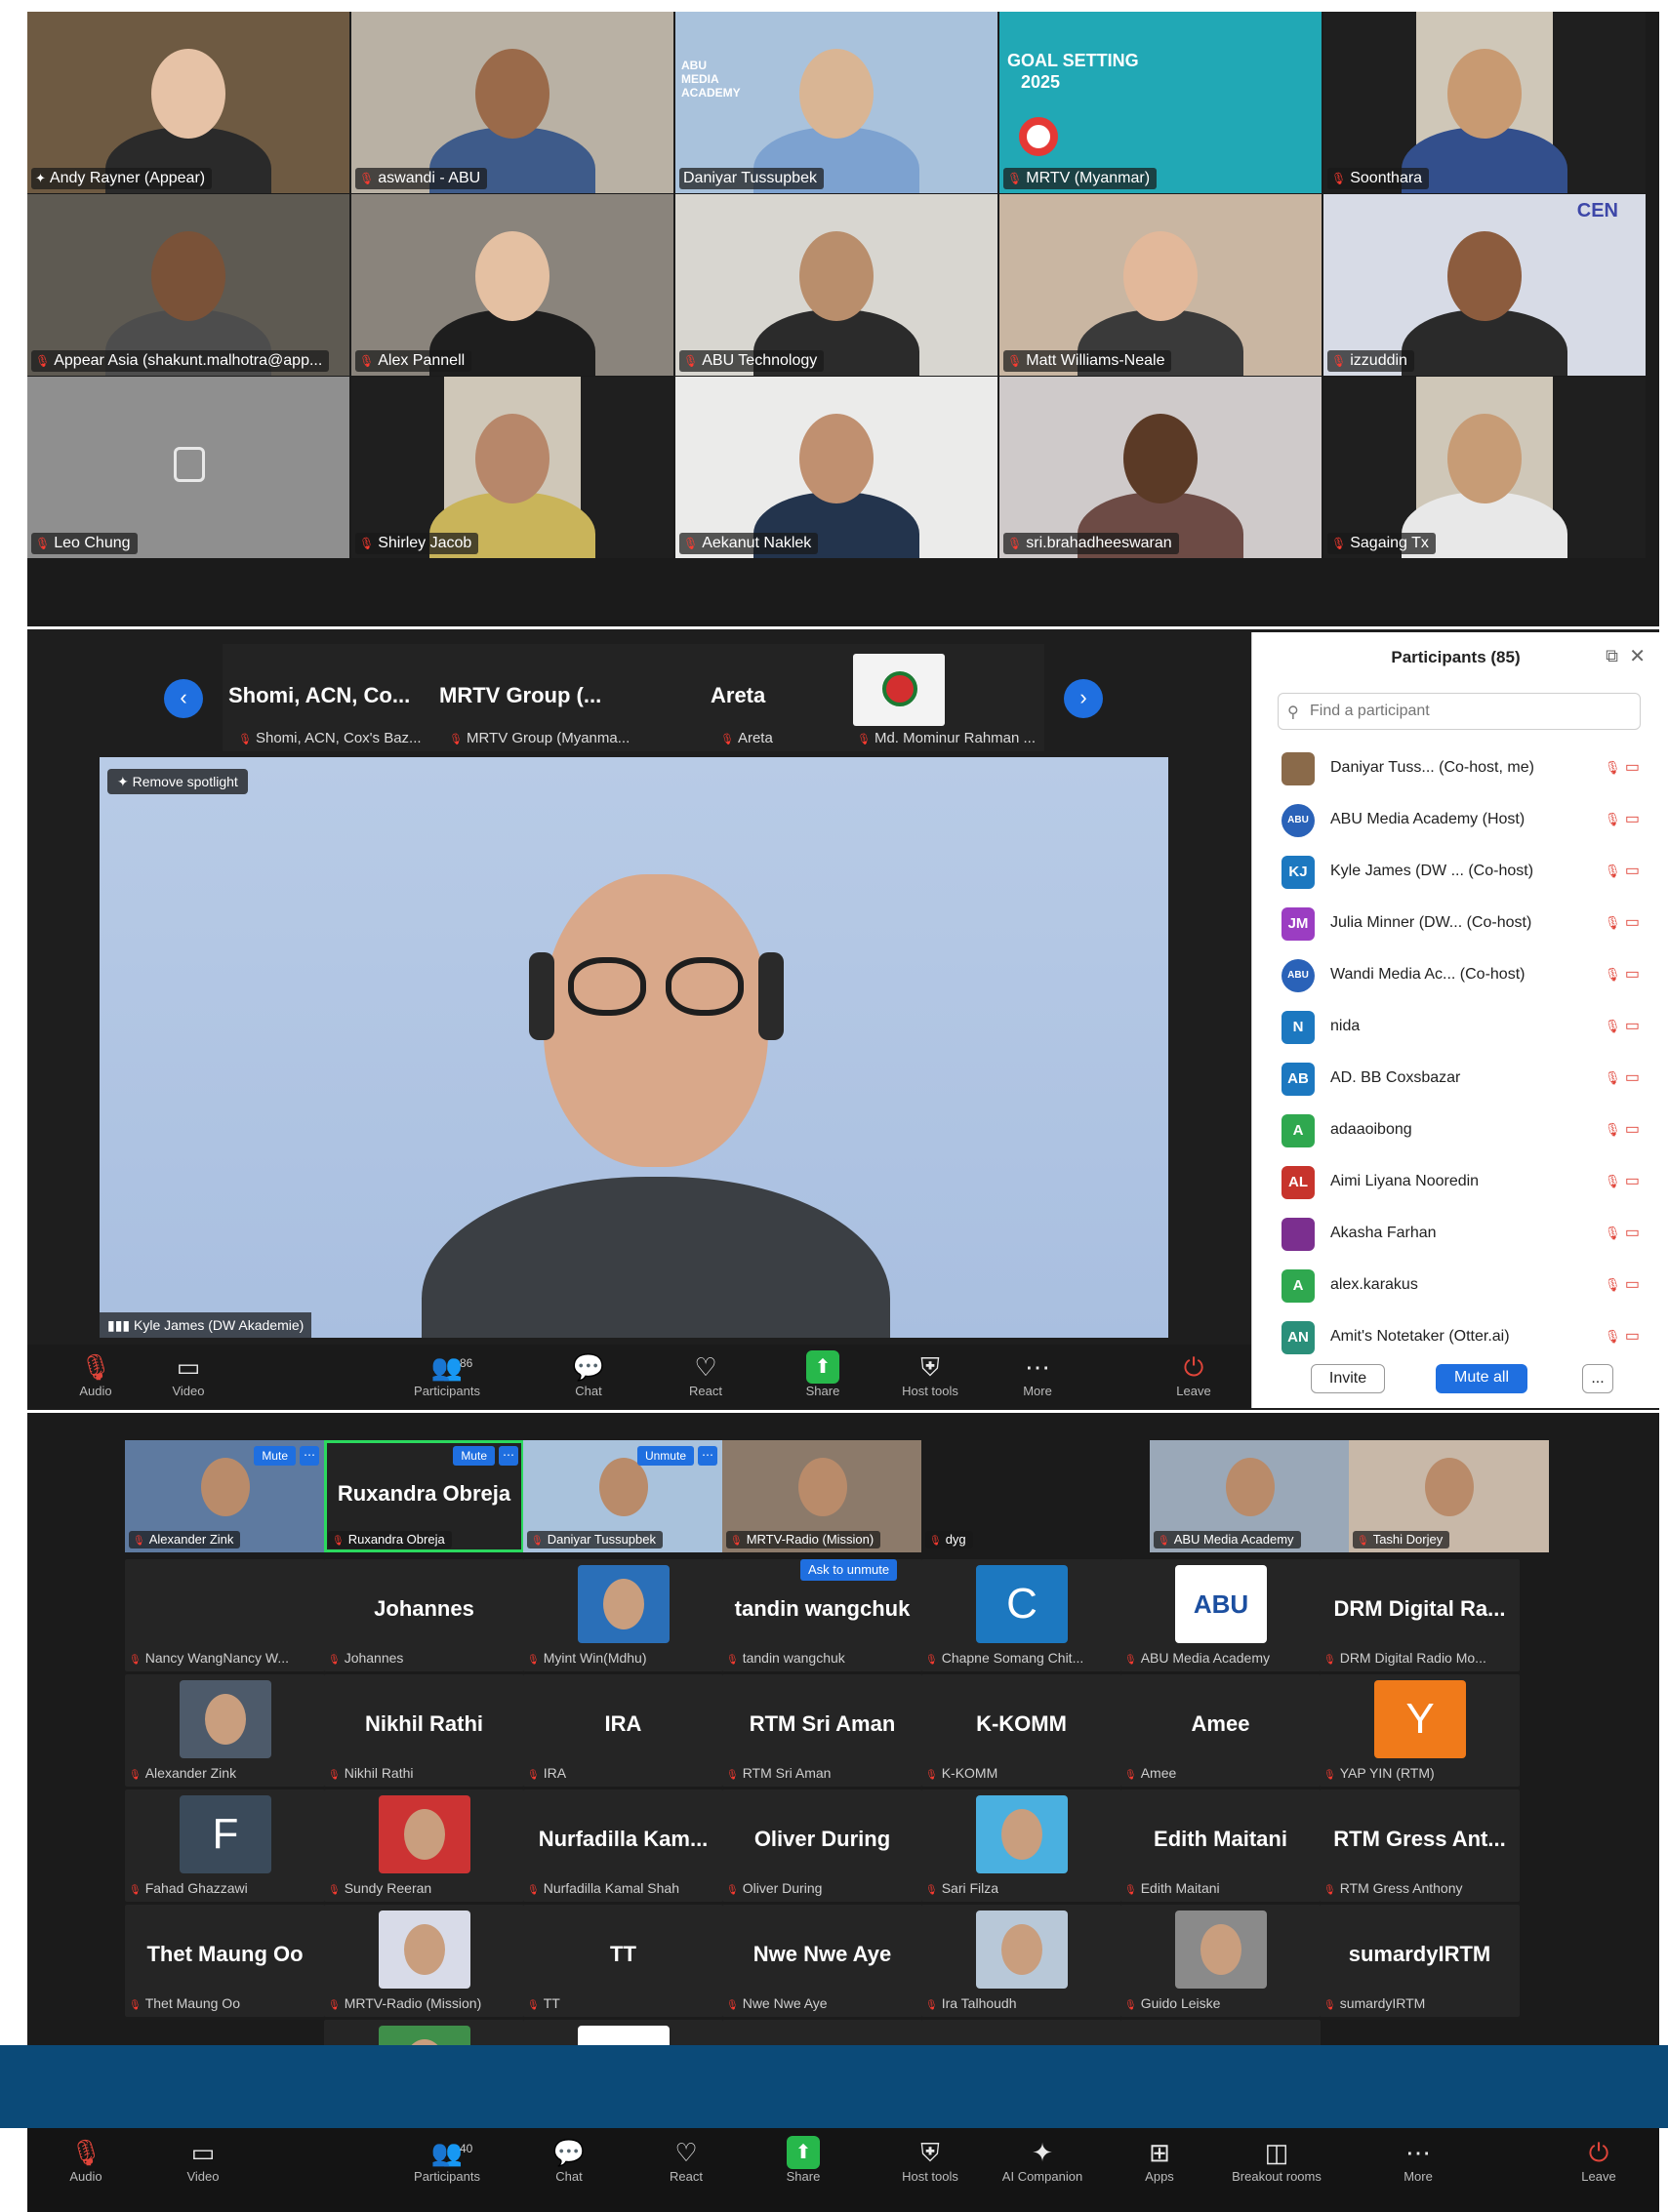  What do you see at coordinates (225, 1961) in the screenshot?
I see `participant-tile: Thet Maung Oo 🎙 Thet Maung Oo` at bounding box center [225, 1961].